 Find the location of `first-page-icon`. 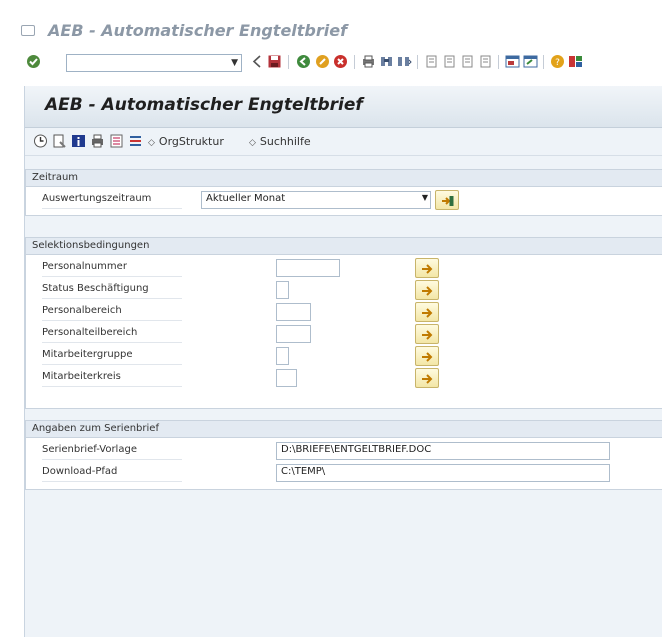

first-page-icon is located at coordinates (431, 61).